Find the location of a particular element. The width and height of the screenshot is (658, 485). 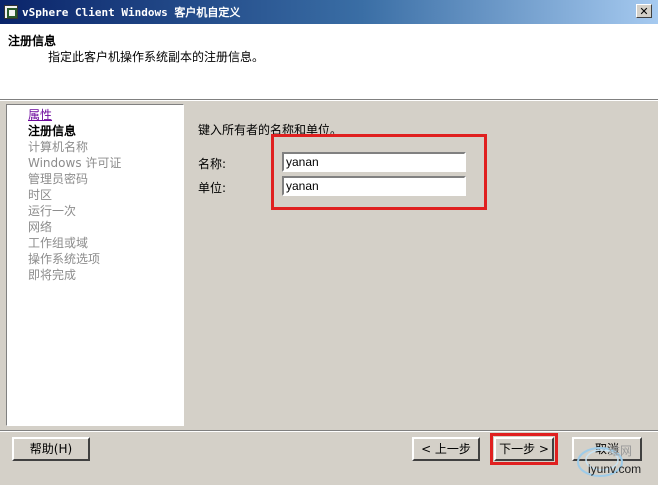

nav-step-network: 网络 is located at coordinates (40, 227).